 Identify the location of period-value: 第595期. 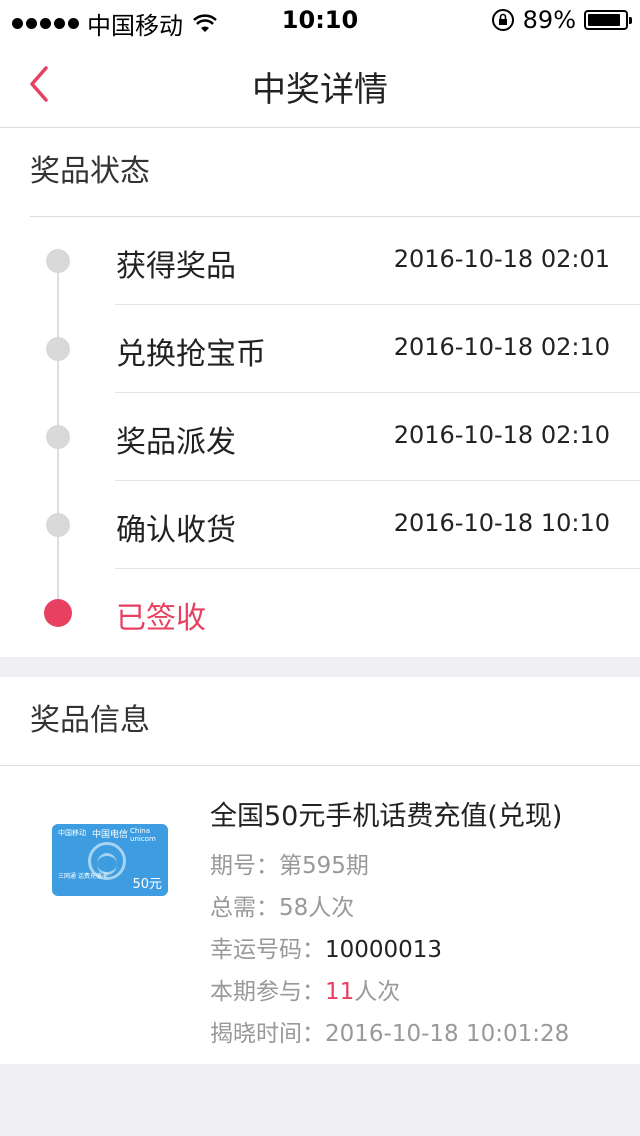
(324, 866).